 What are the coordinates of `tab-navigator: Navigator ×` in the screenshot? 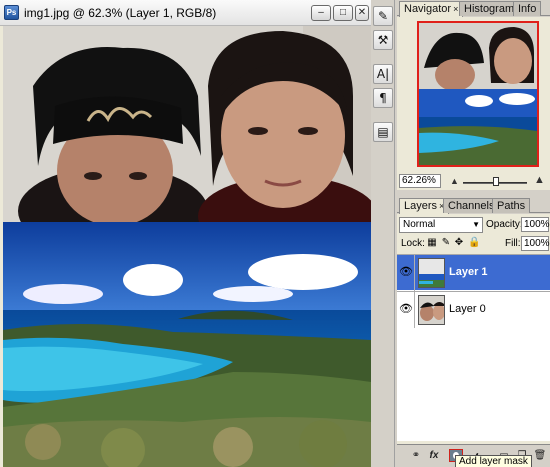 It's located at (431, 9).